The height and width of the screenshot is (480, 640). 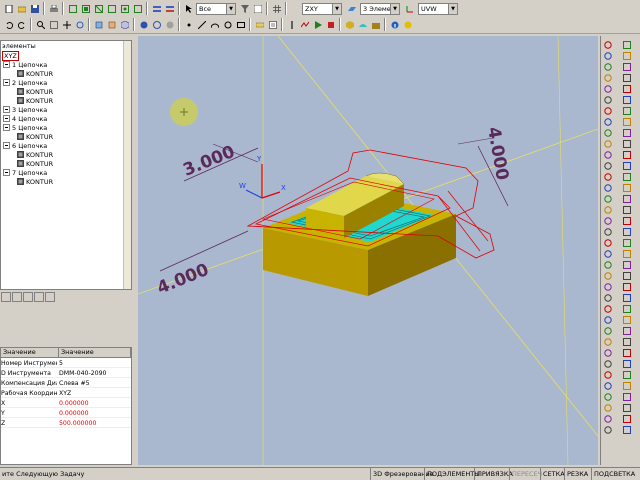 What do you see at coordinates (66, 413) in the screenshot?
I see `property-row: Y 0.000000` at bounding box center [66, 413].